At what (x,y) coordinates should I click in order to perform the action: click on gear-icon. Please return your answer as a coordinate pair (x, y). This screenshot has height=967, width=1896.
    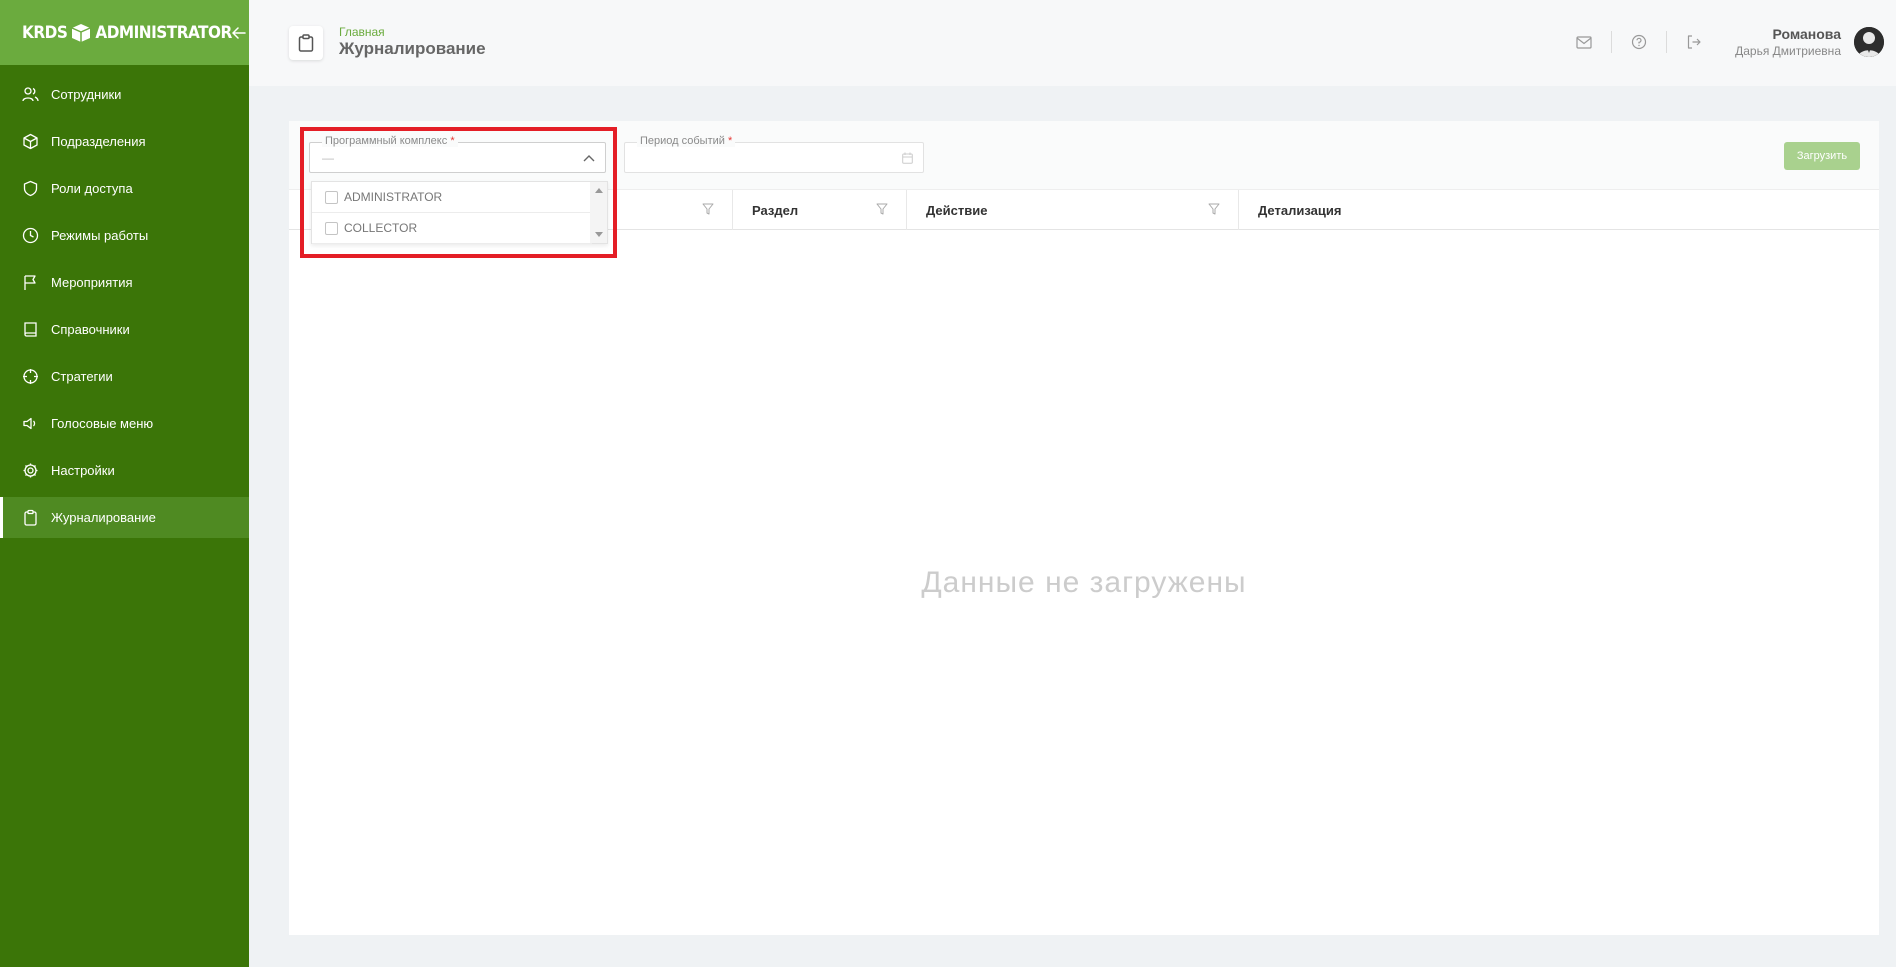
    Looking at the image, I should click on (30, 470).